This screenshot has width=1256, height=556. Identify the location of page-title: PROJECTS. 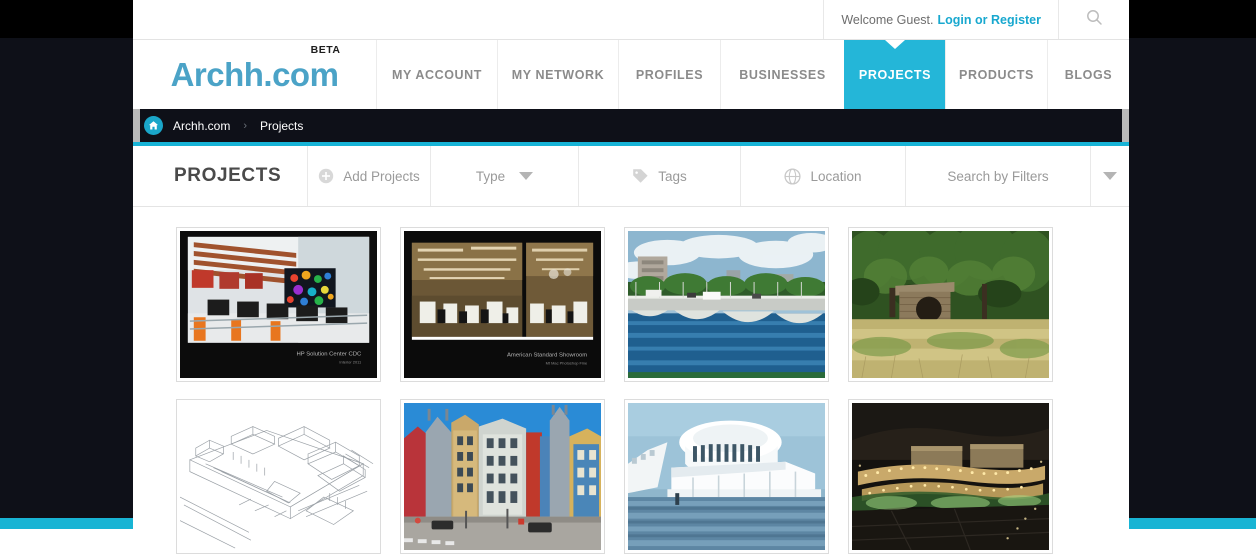
(220, 176).